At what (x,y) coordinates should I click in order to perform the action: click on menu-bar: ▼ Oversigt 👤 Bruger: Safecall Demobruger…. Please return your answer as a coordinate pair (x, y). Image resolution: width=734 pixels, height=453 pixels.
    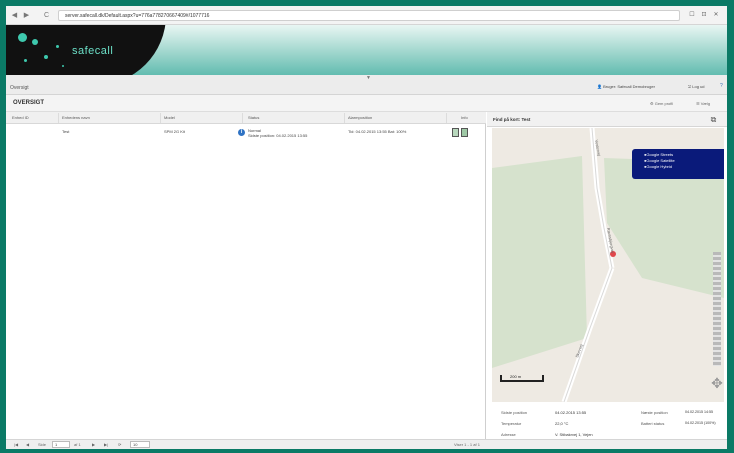
    Looking at the image, I should click on (366, 85).